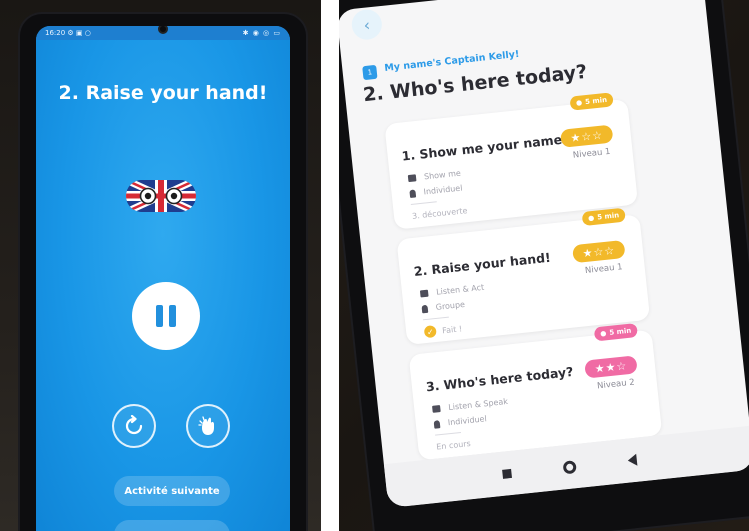 The width and height of the screenshot is (749, 531). I want to click on activity-status: 3. découverte, so click(439, 213).